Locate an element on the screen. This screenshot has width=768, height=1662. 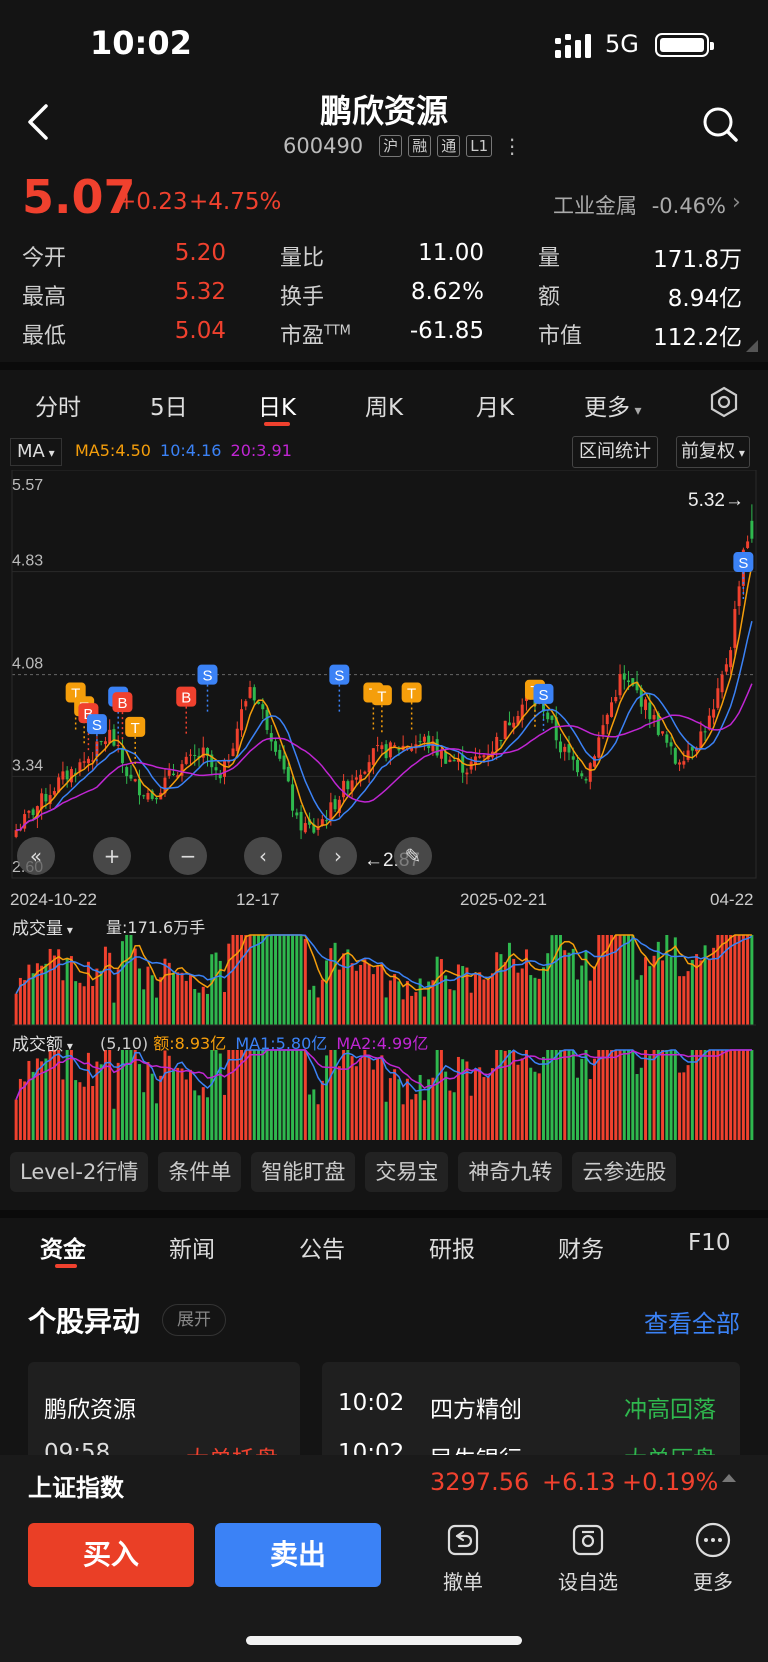
more-vertical-icon: ⋮ is located at coordinates (512, 146).